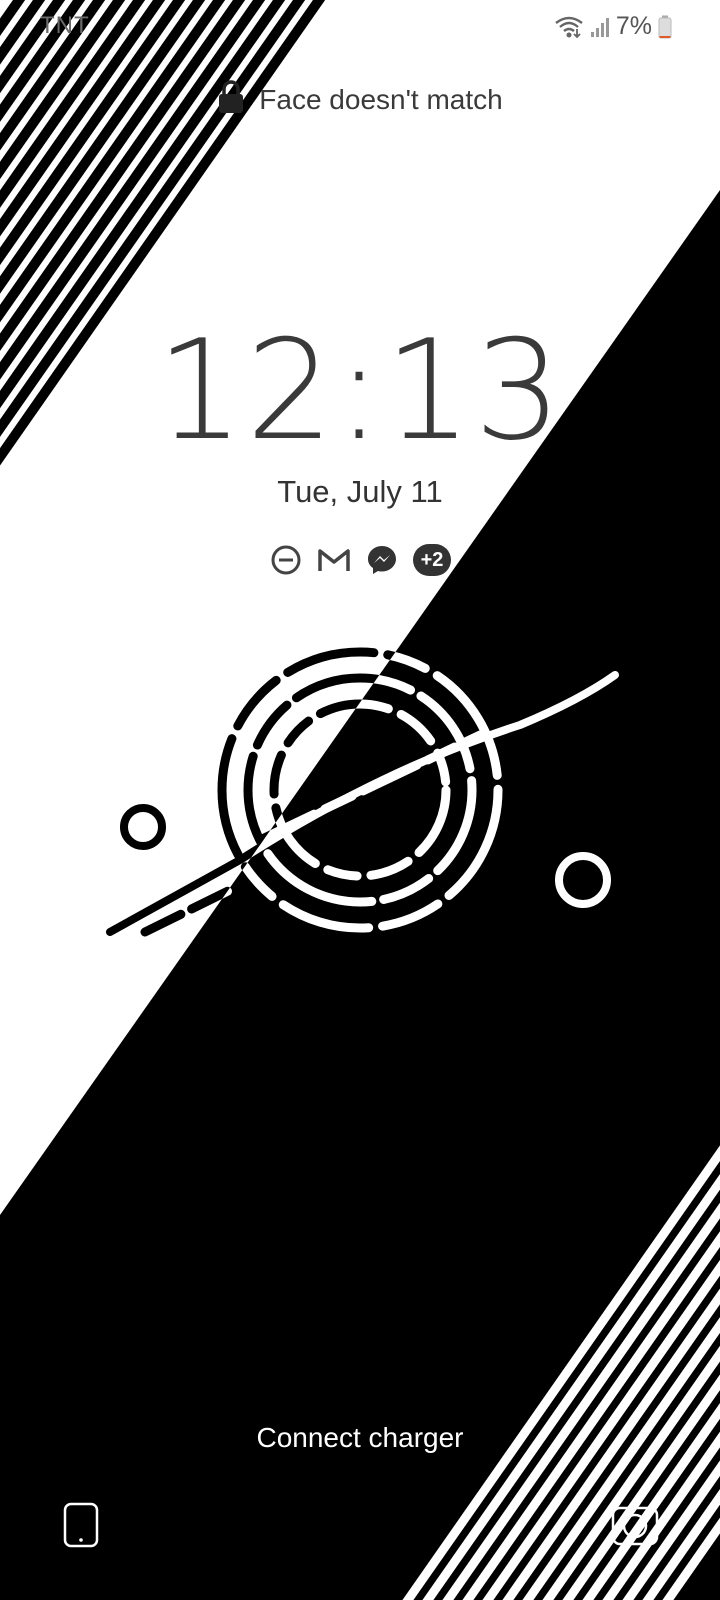 The image size is (720, 1600). Describe the element at coordinates (633, 26) in the screenshot. I see `battery-percentage: 7%` at that location.